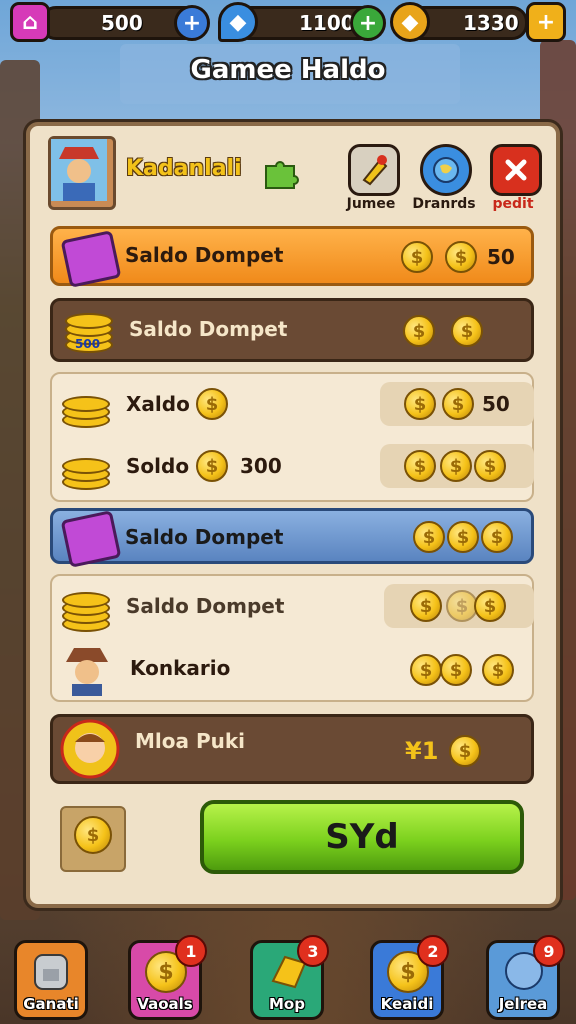 Image resolution: width=576 pixels, height=1024 pixels. Describe the element at coordinates (288, 70) in the screenshot. I see `game-title: Gamee Haldo` at that location.